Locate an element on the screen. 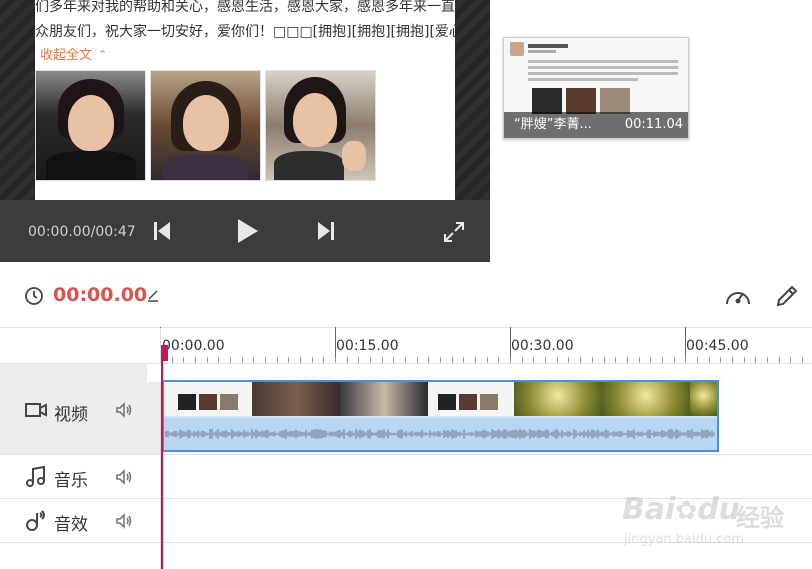  ruler-tick-label: 00:15.00 is located at coordinates (367, 346).